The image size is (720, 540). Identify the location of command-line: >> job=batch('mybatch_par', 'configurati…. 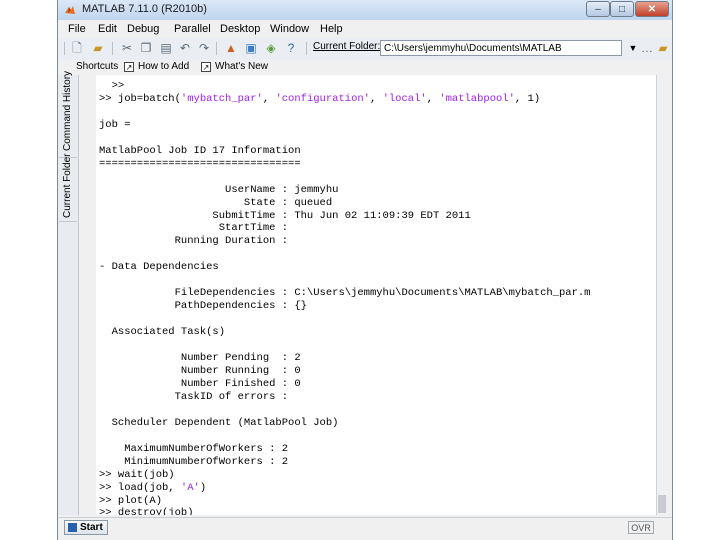
(320, 98).